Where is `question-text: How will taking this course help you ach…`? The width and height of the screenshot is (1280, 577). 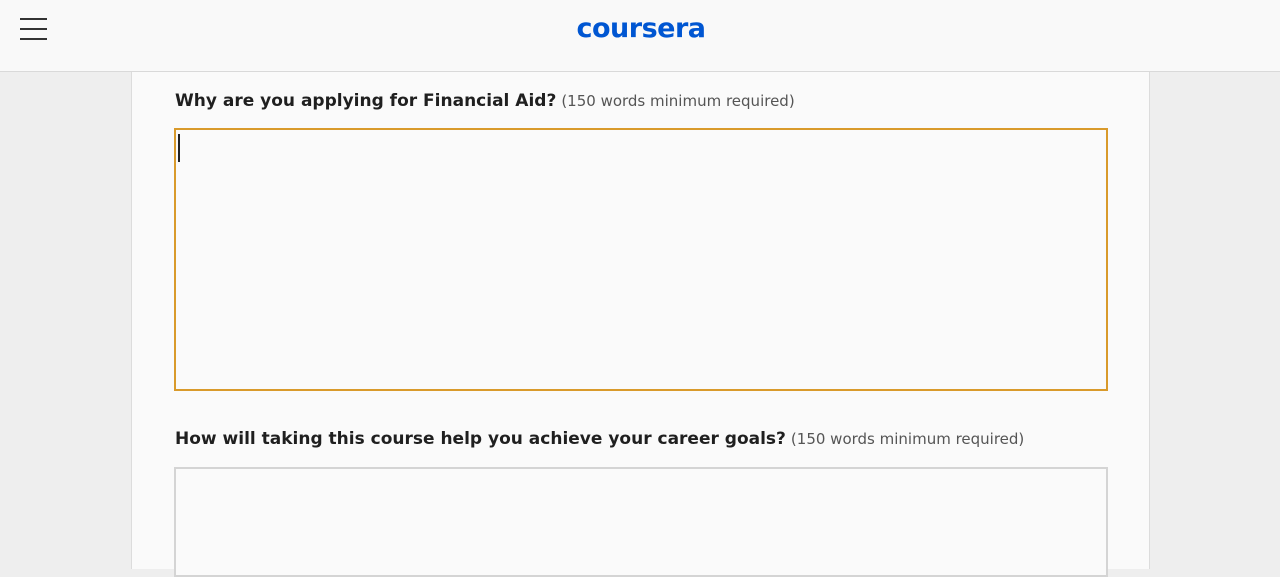 question-text: How will taking this course help you ach… is located at coordinates (480, 439).